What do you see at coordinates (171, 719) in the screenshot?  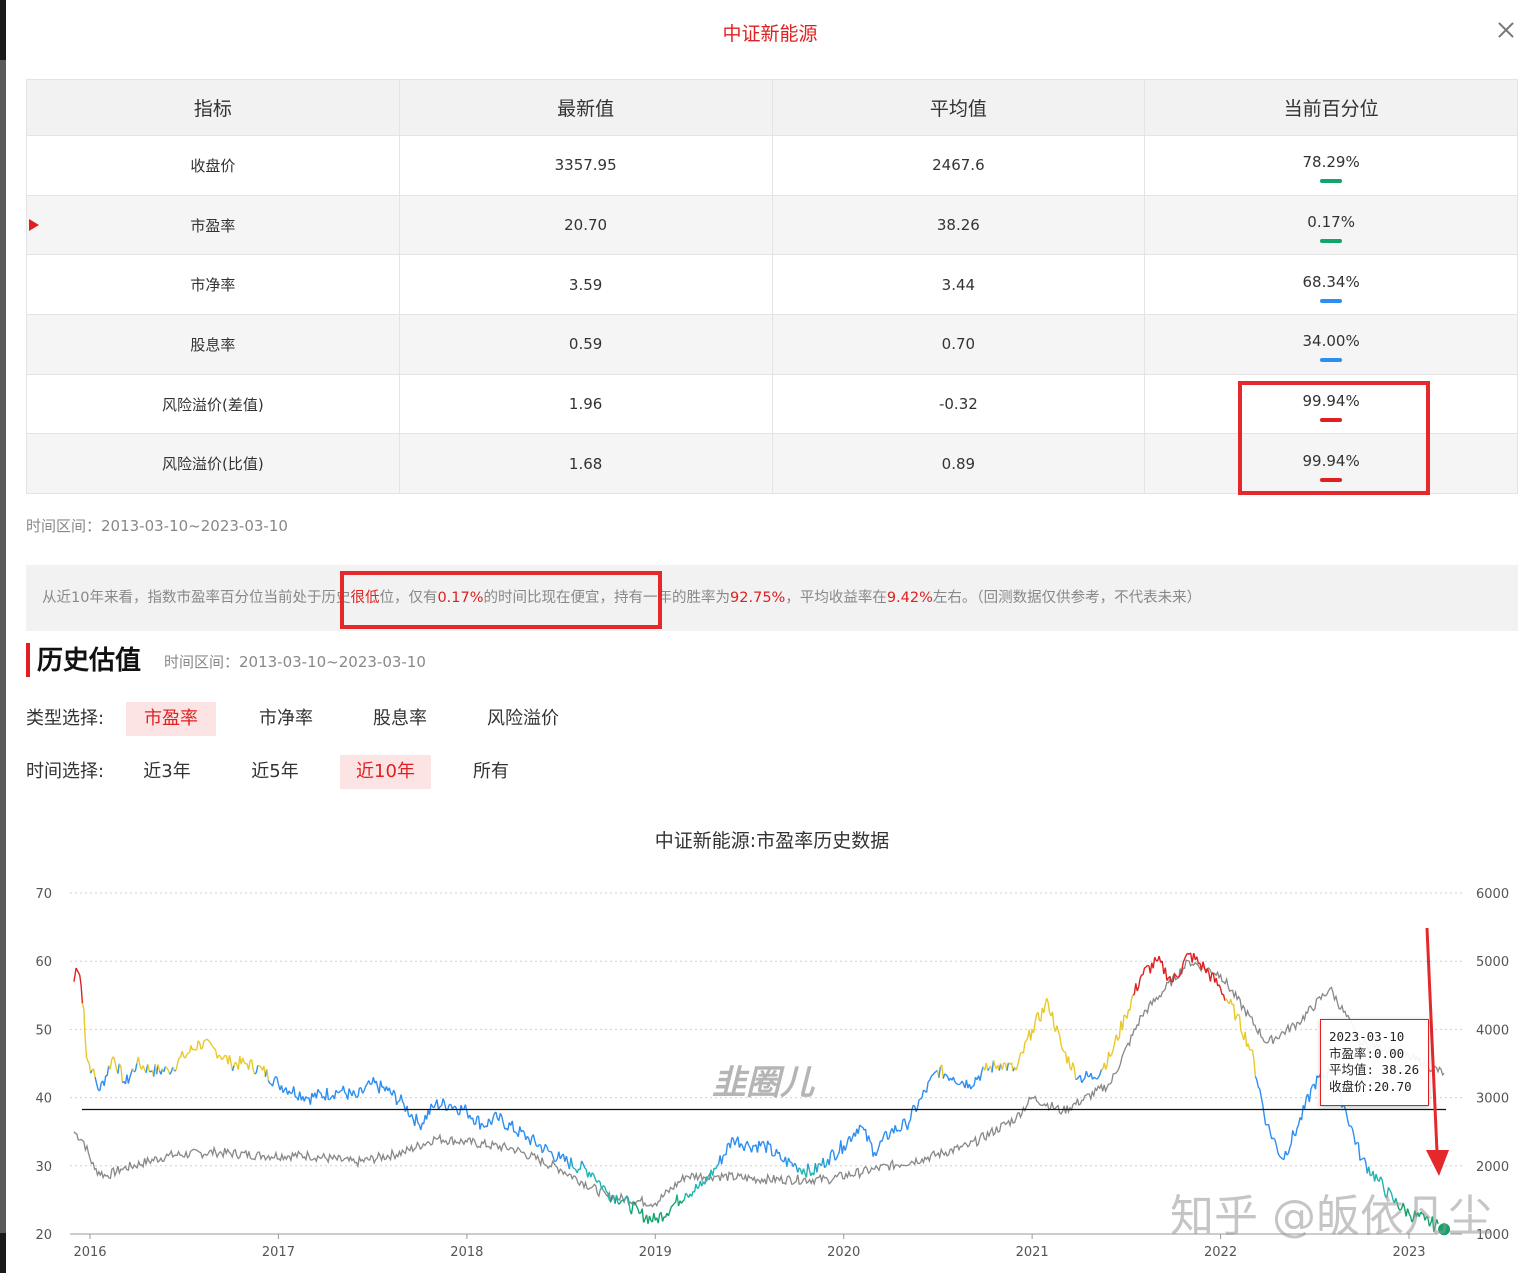 I see `type-option-pe: 市盈率` at bounding box center [171, 719].